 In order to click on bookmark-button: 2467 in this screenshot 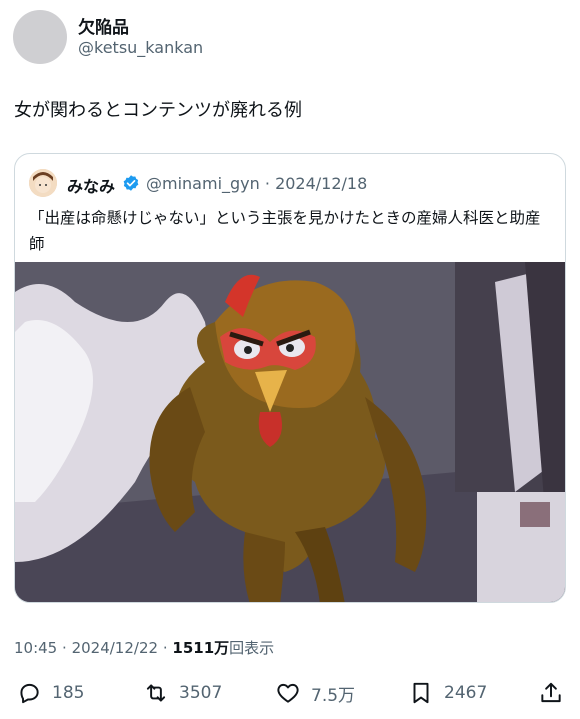, I will do `click(447, 693)`.